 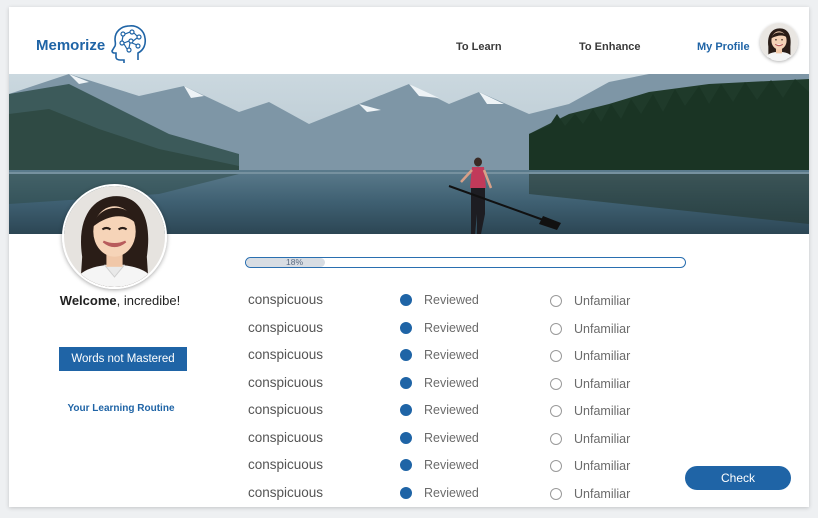 I want to click on app-logo-text: Memorize, so click(x=70, y=45).